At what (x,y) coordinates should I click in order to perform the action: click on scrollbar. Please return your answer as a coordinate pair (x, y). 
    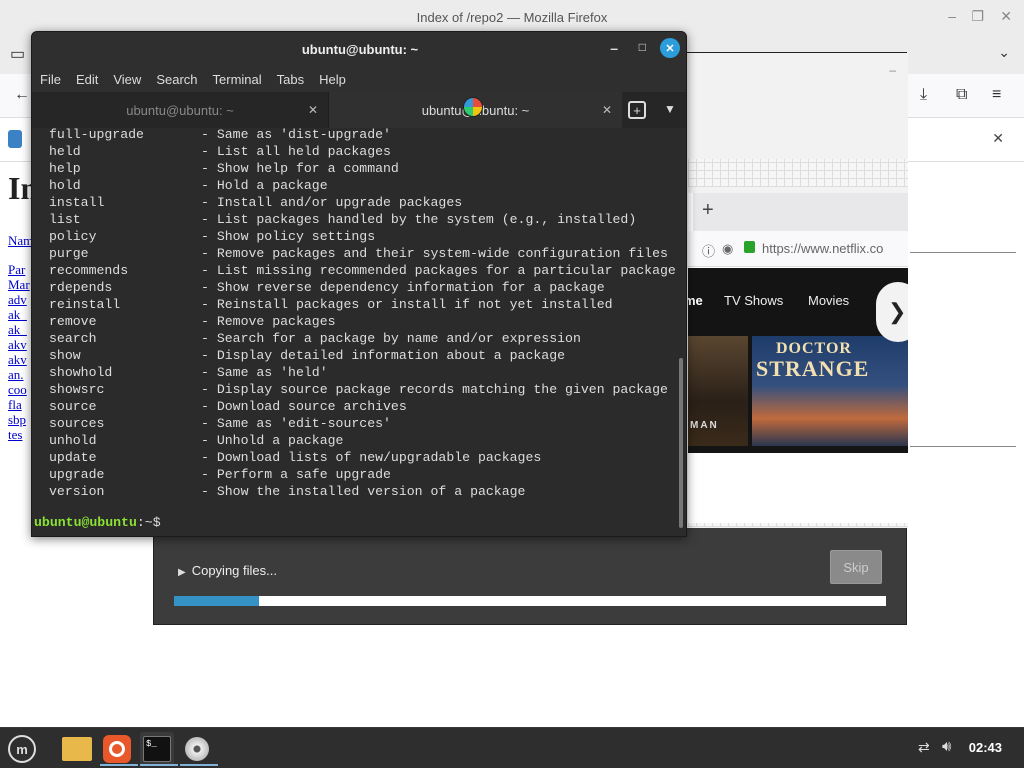
    Looking at the image, I should click on (681, 443).